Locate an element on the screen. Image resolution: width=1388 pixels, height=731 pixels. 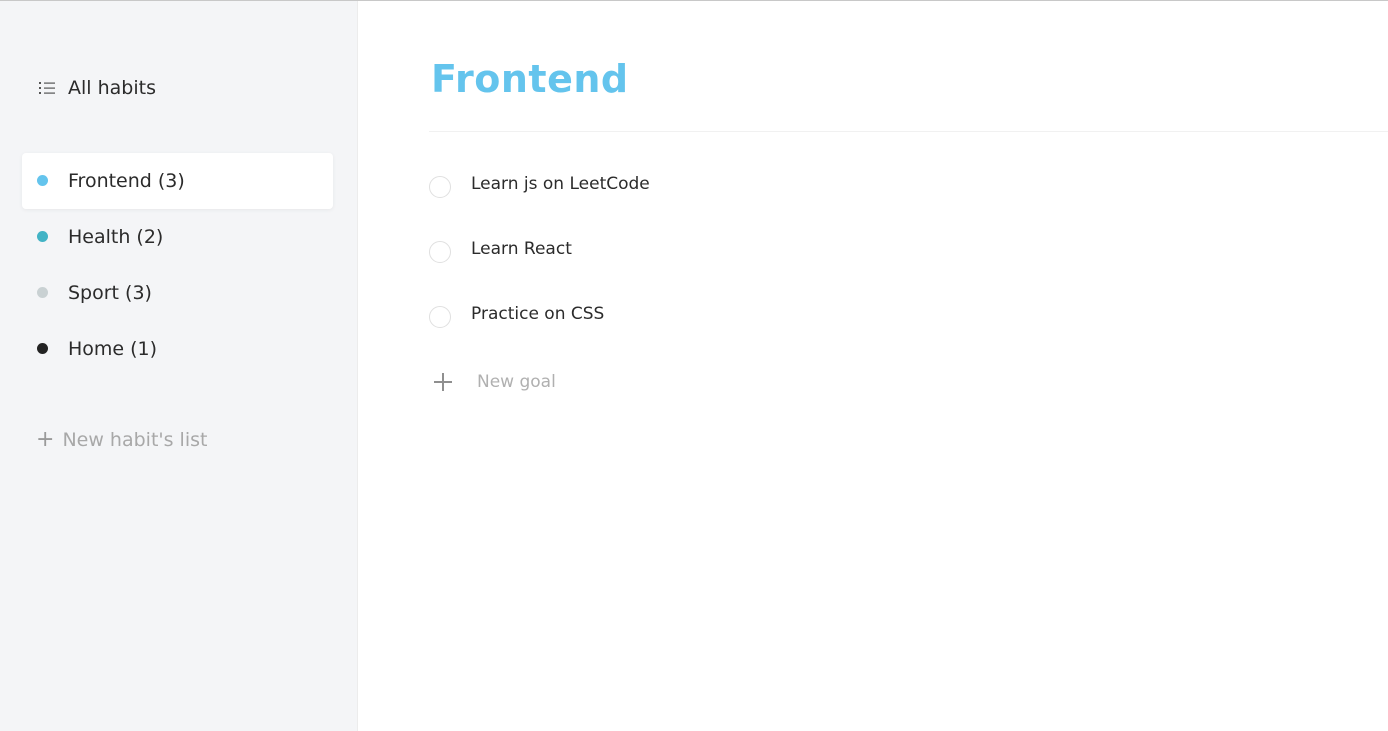
sidebar-item-sport: Sport (3) is located at coordinates (177, 293).